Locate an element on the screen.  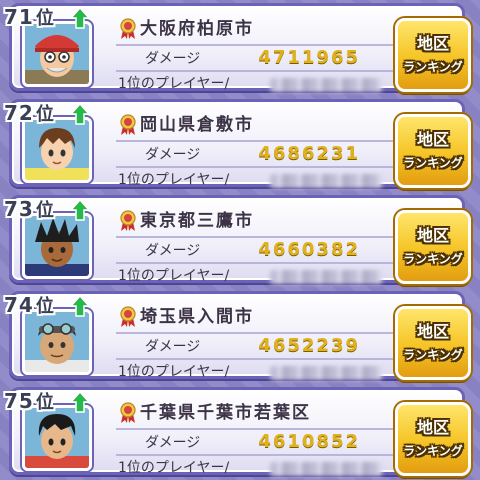
damage-value: 4660382 is located at coordinates (309, 249).